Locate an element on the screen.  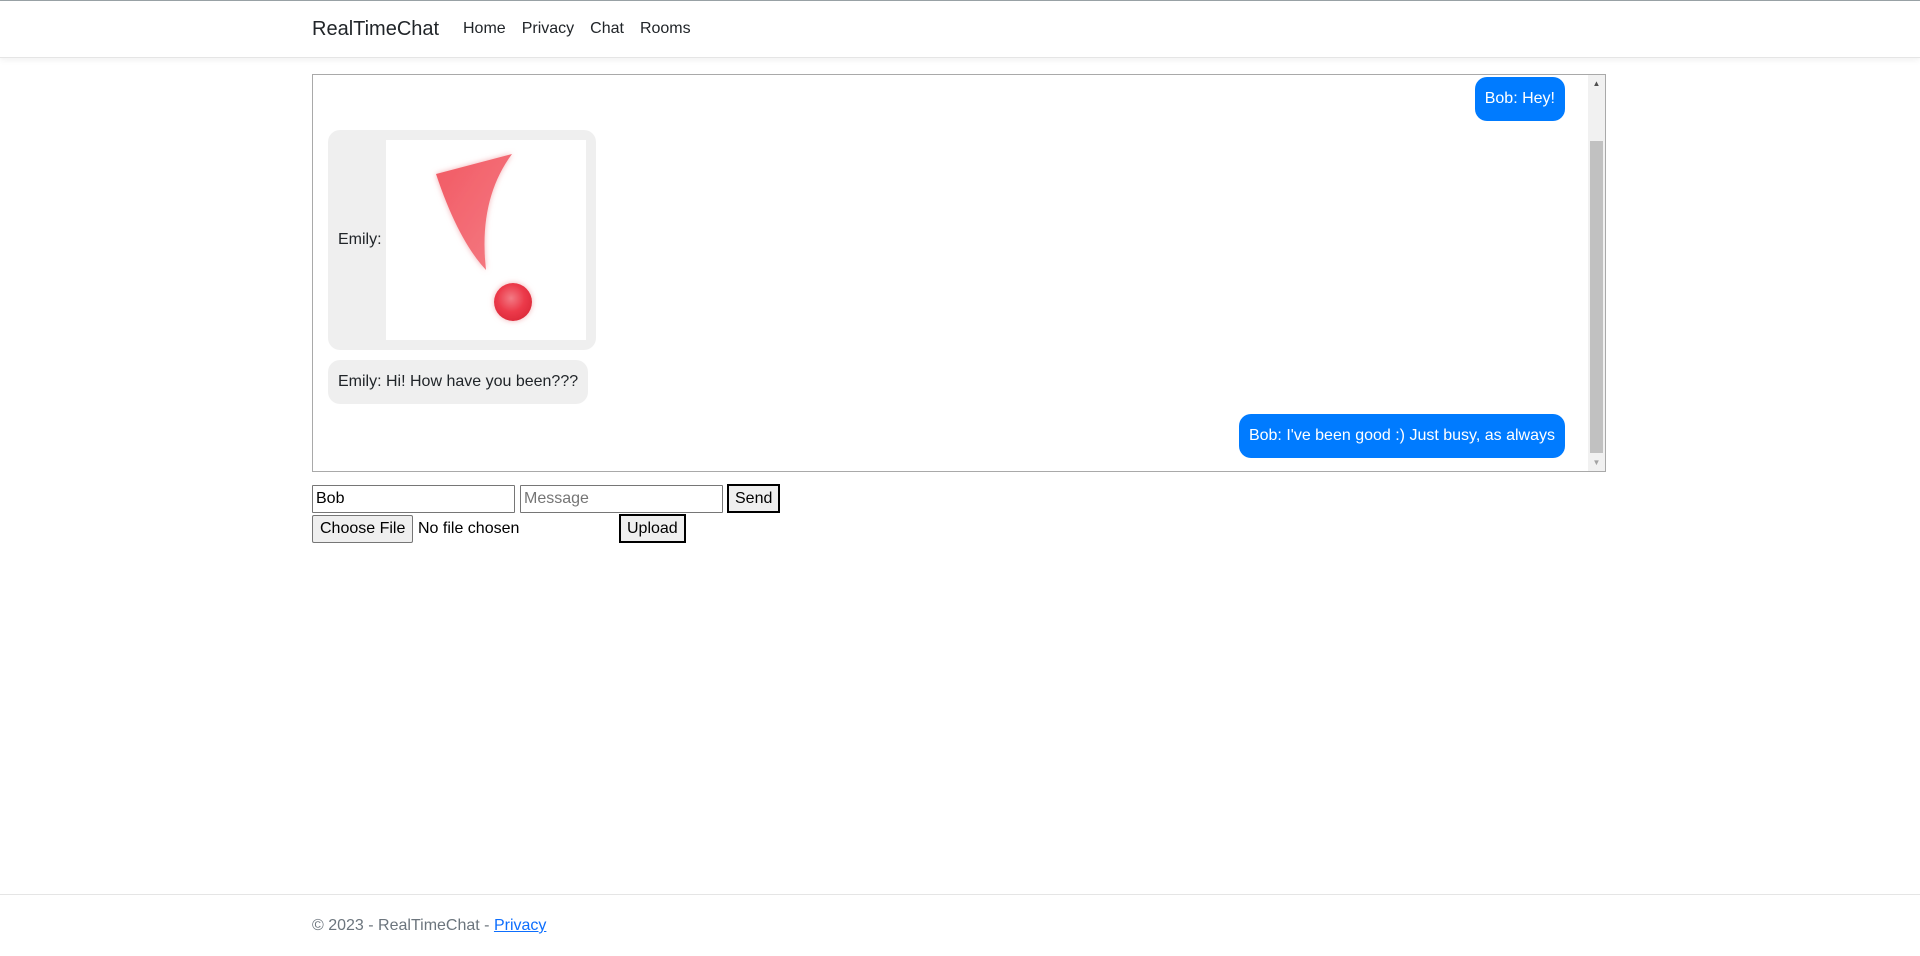
brand-link: RealTimeChat is located at coordinates (375, 29).